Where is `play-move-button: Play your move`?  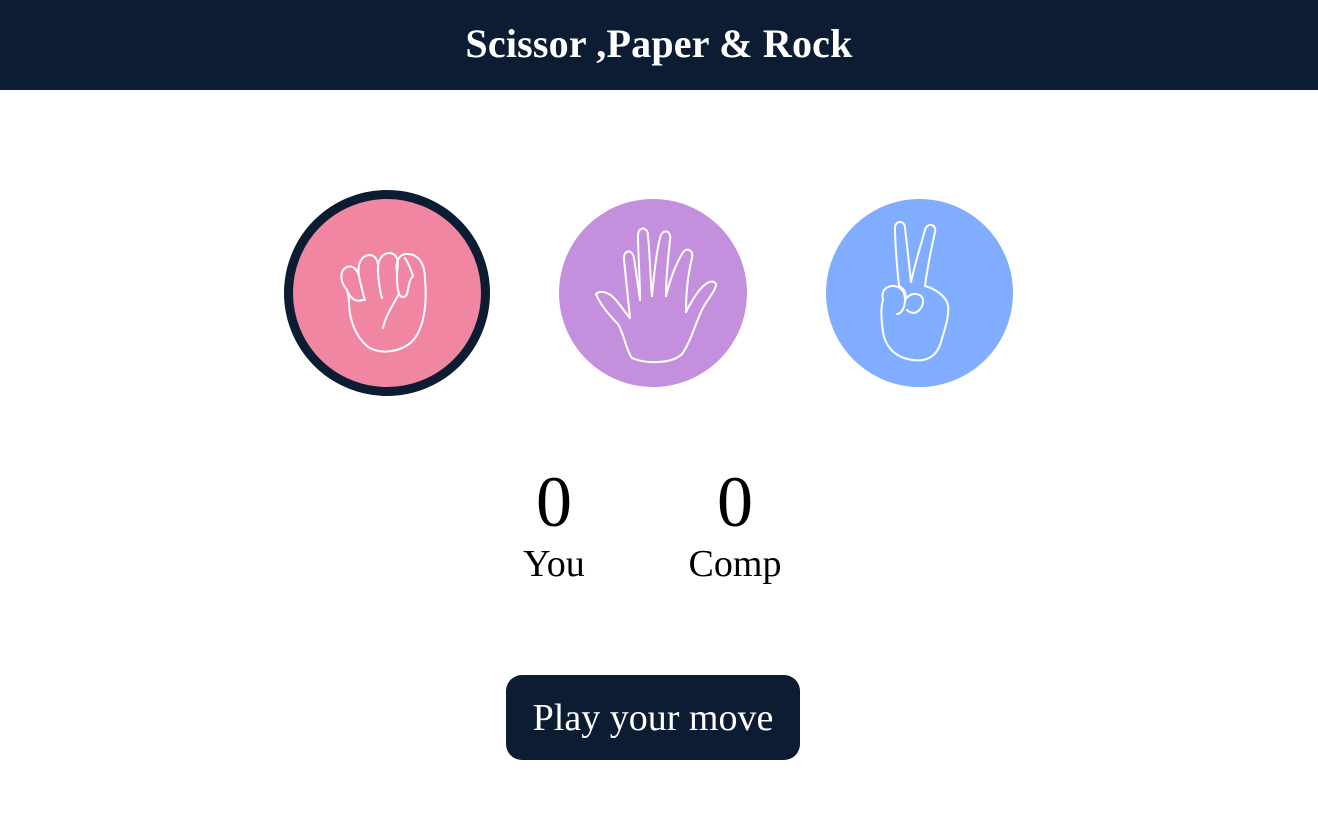
play-move-button: Play your move is located at coordinates (653, 717).